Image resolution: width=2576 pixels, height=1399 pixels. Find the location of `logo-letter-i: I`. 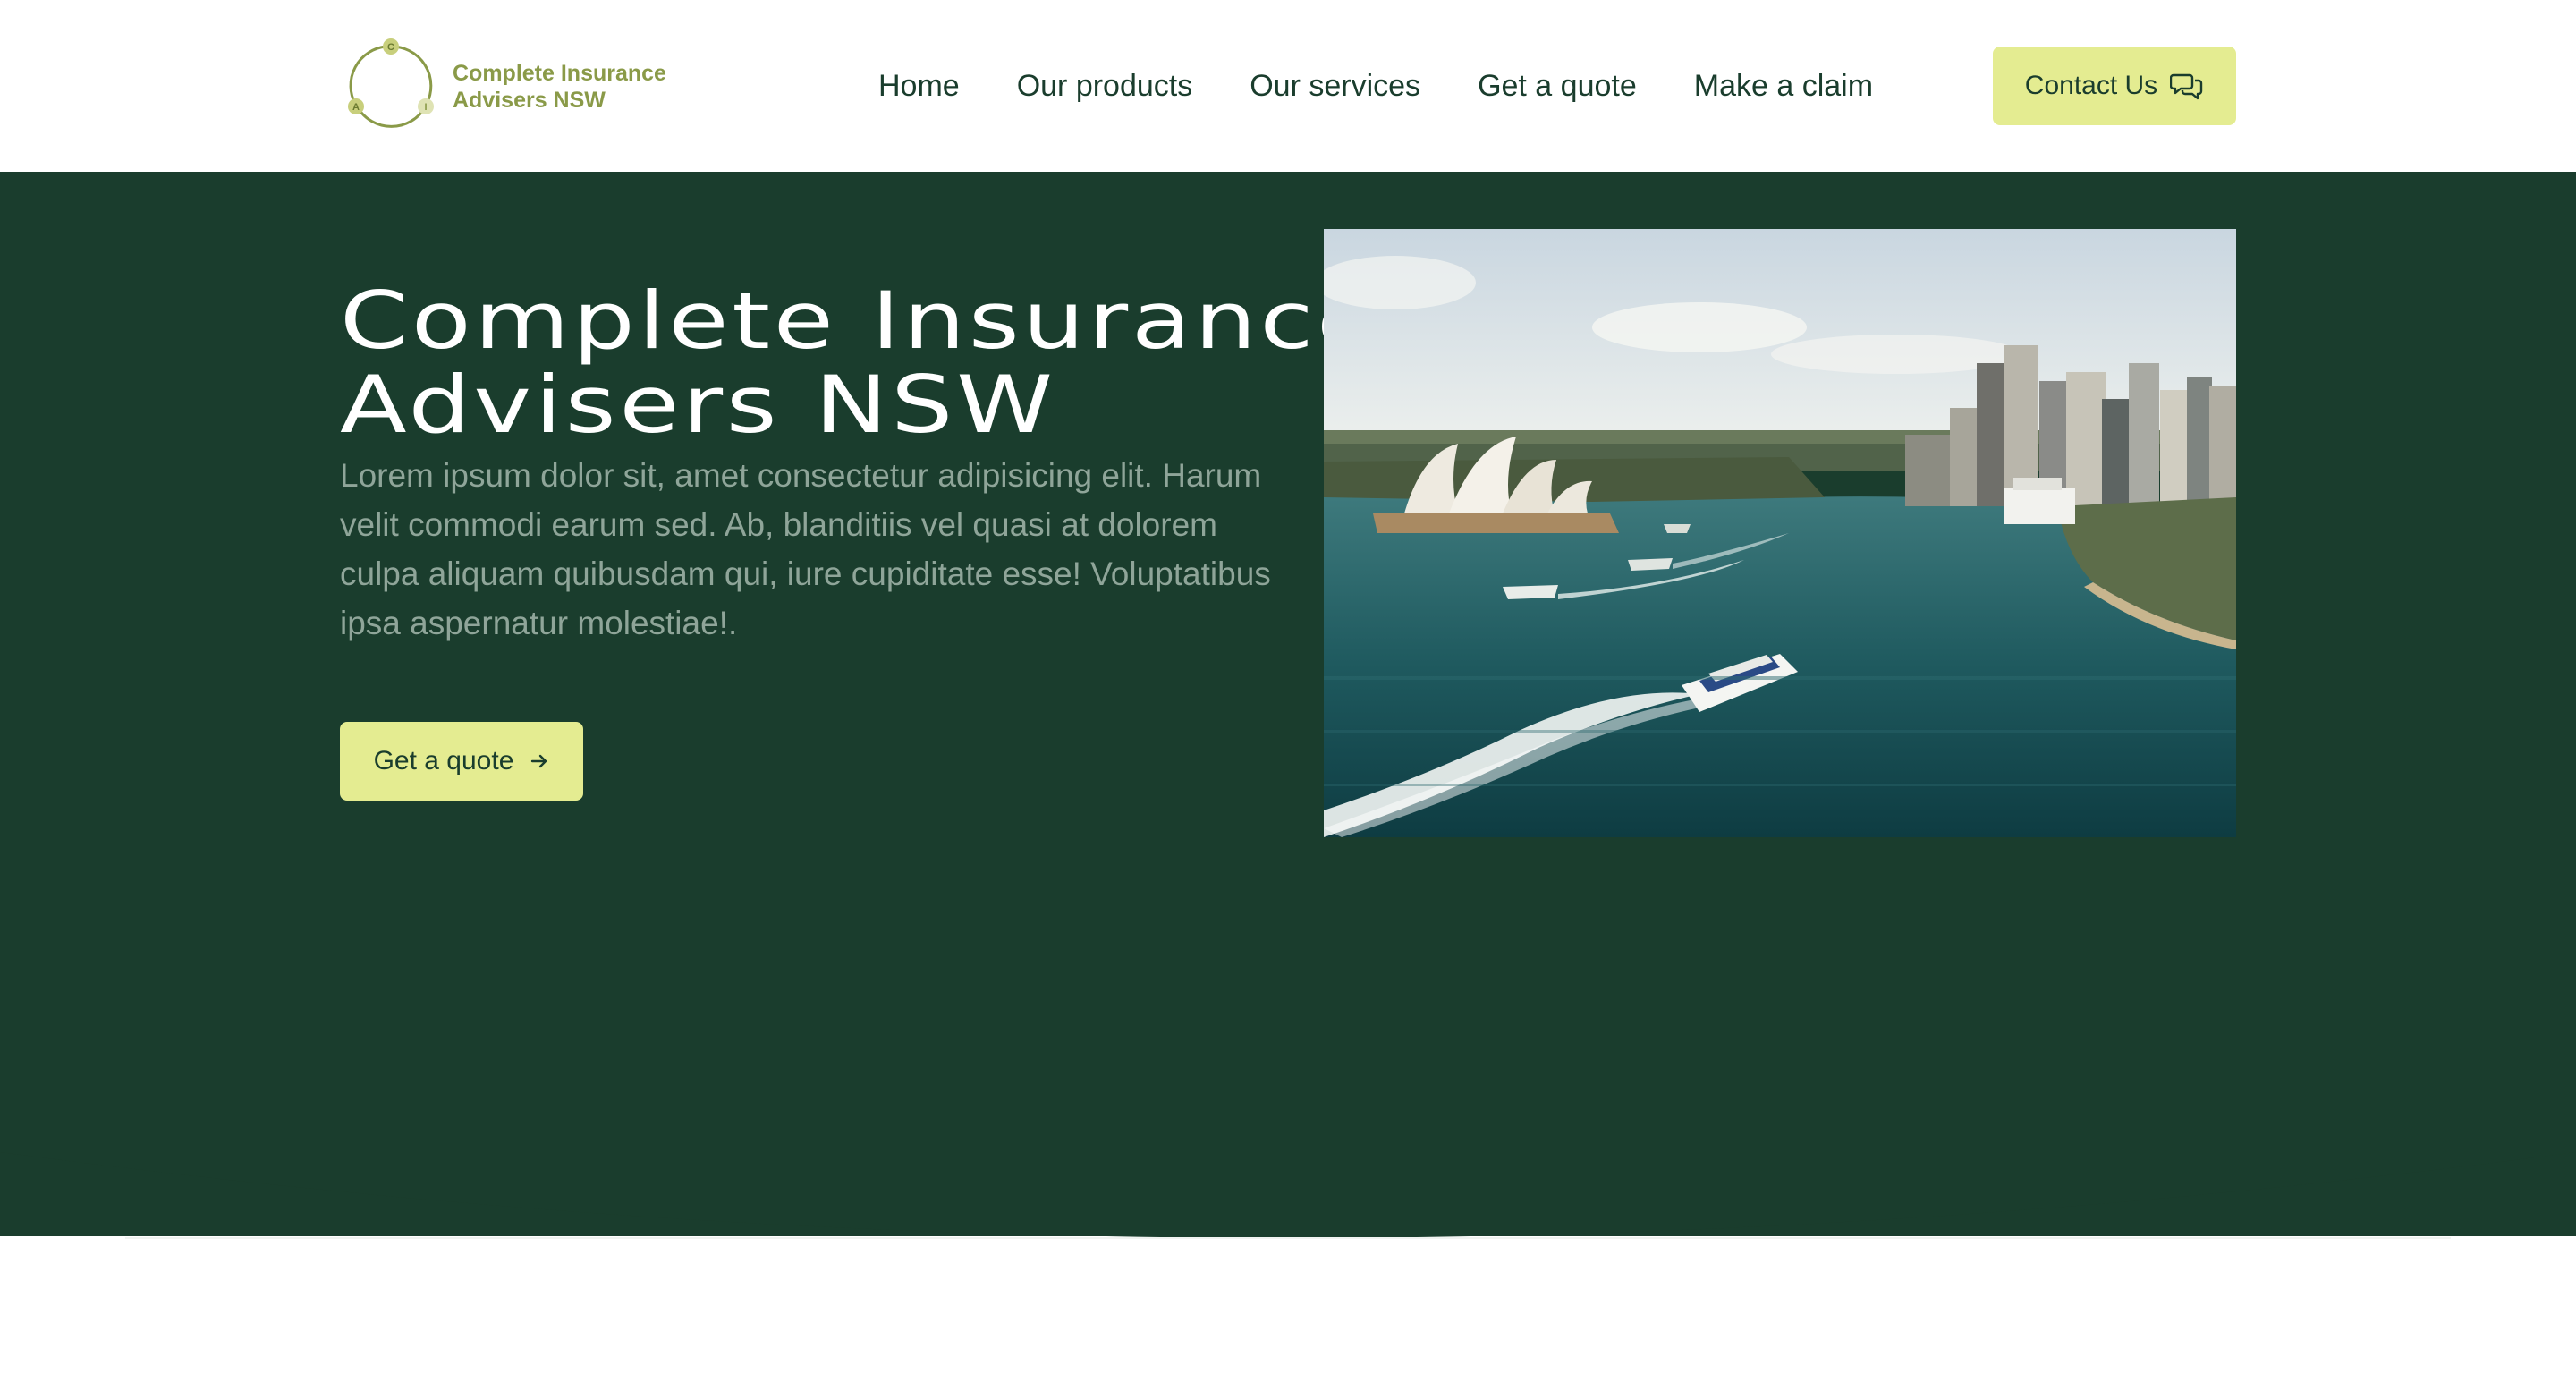

logo-letter-i: I is located at coordinates (425, 107).